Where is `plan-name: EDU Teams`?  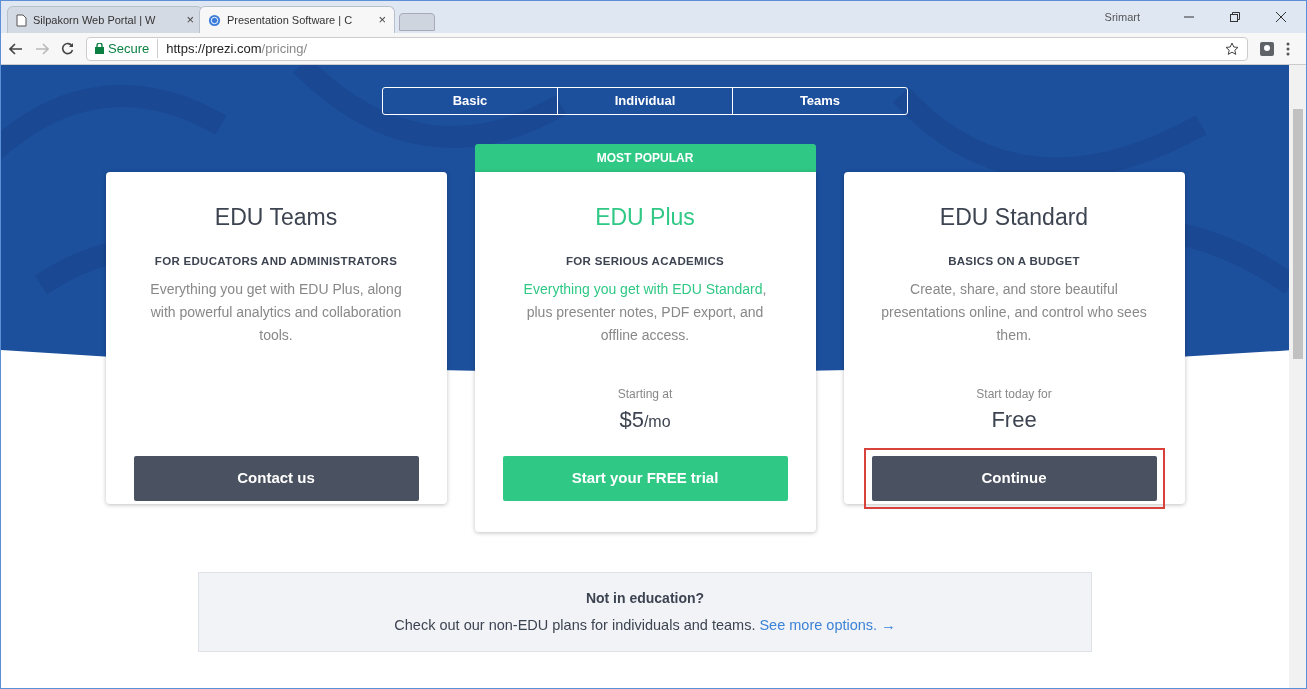 plan-name: EDU Teams is located at coordinates (276, 217).